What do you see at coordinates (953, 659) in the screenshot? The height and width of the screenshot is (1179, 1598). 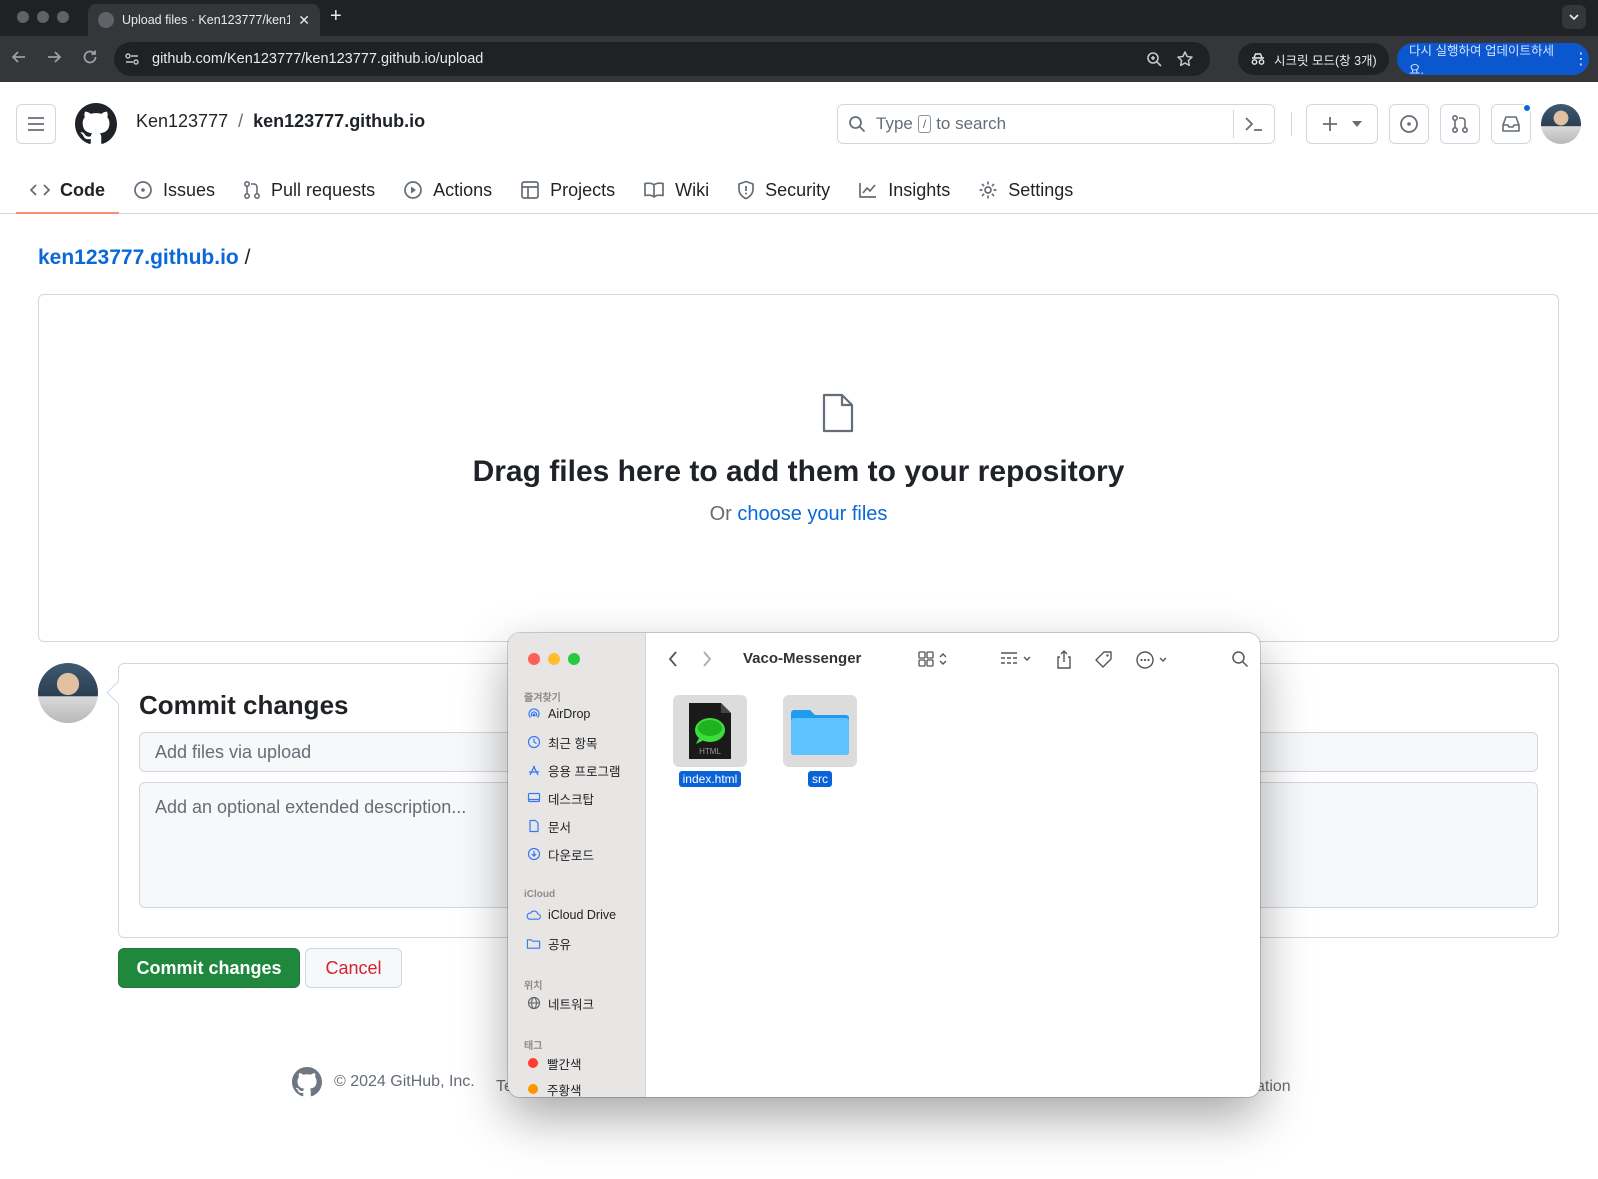 I see `finder-toolbar: Vaco-Messenger` at bounding box center [953, 659].